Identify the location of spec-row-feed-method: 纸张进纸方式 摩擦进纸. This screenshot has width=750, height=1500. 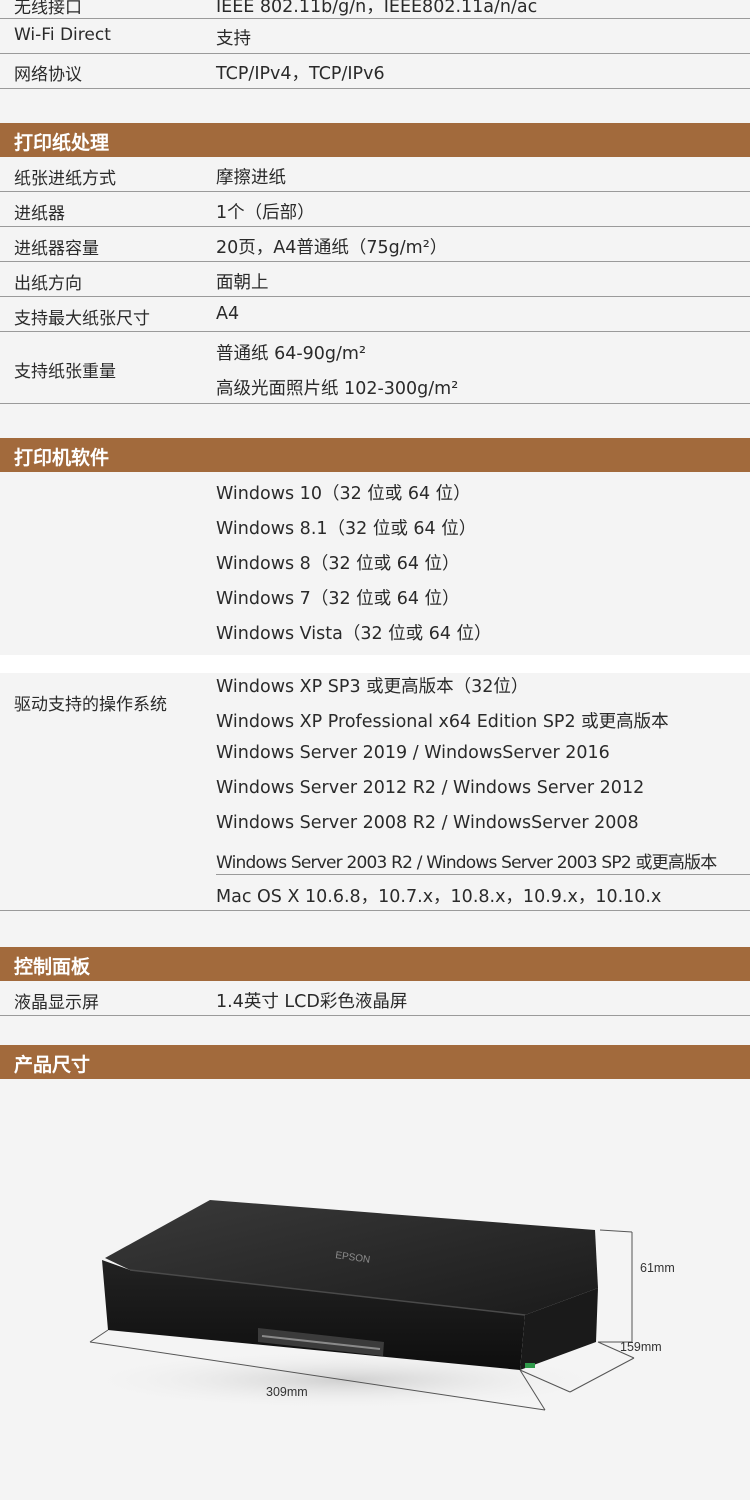
(375, 174).